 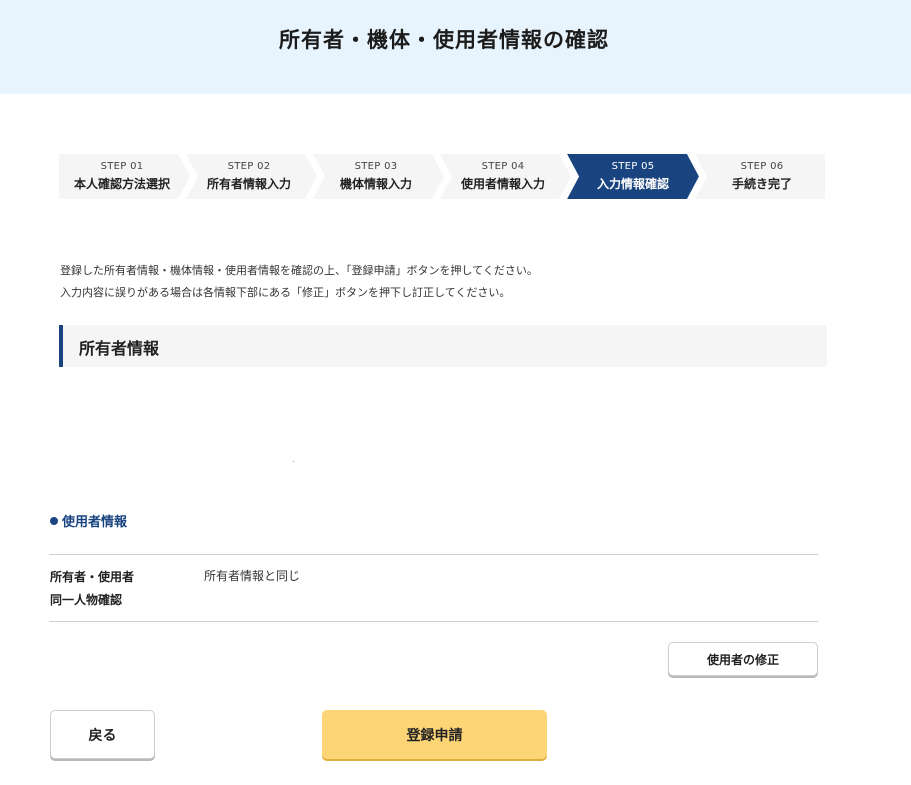 What do you see at coordinates (434, 734) in the screenshot?
I see `submit-registration-button: 登録申請` at bounding box center [434, 734].